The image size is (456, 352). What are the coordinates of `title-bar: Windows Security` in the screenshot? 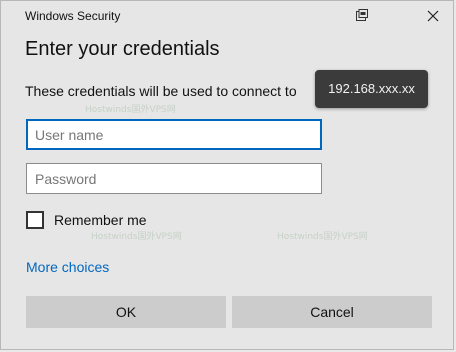 It's located at (227, 17).